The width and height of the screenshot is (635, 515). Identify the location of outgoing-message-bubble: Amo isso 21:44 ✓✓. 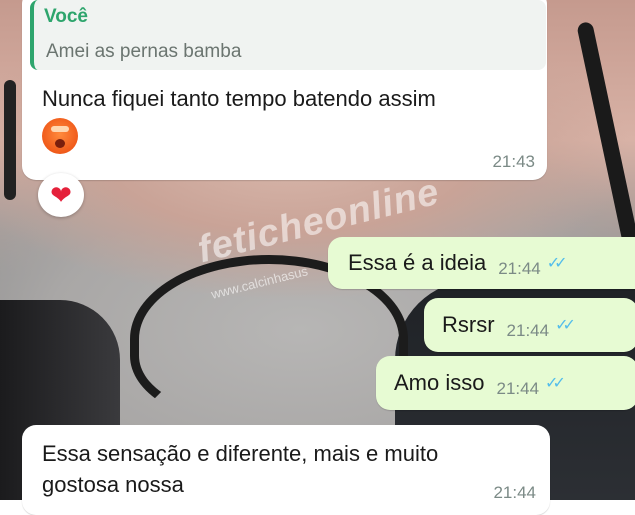
(505, 383).